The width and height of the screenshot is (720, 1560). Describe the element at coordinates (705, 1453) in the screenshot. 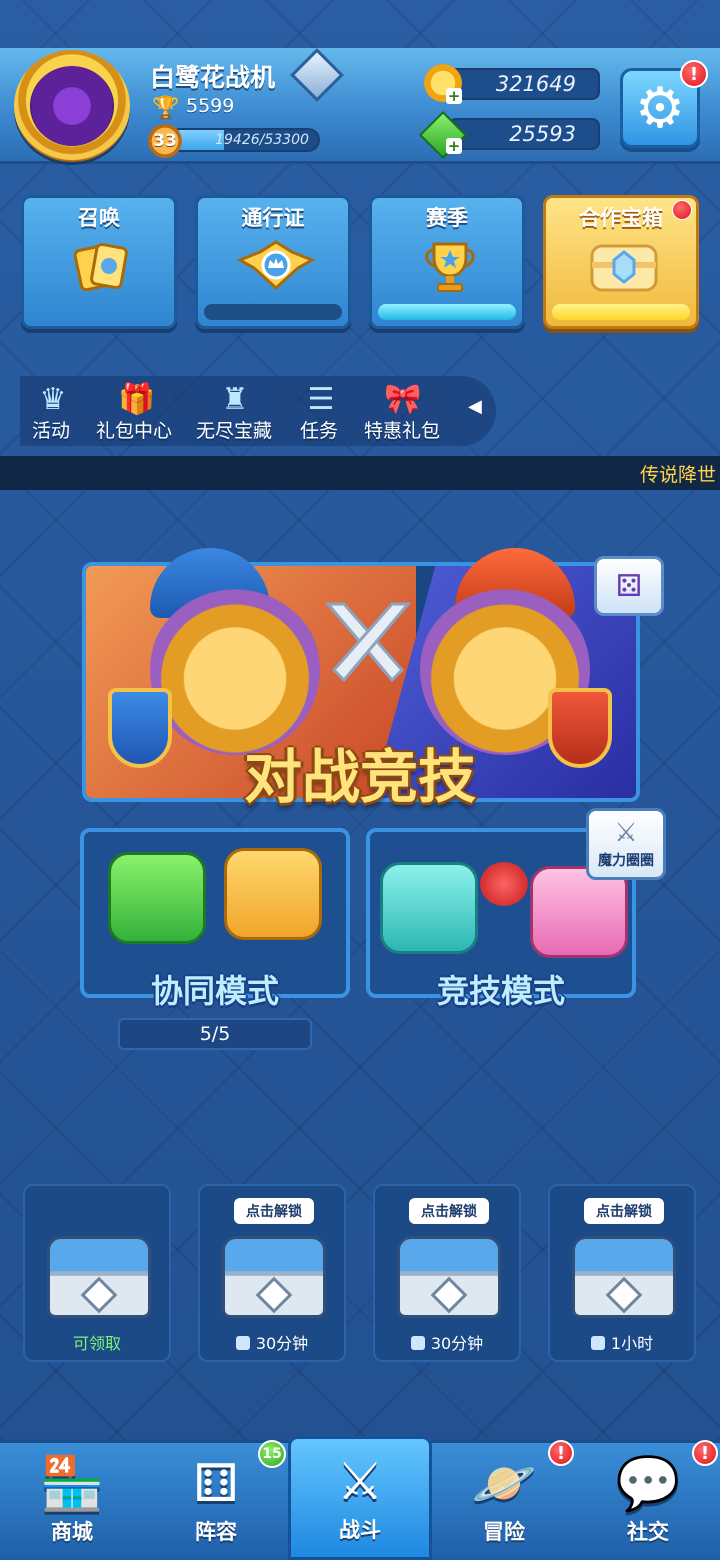

I see `social-alert-badge: !` at that location.